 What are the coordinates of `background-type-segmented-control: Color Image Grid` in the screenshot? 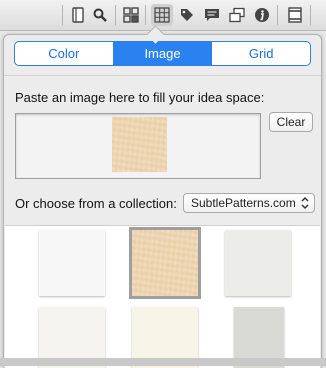 It's located at (162, 53).